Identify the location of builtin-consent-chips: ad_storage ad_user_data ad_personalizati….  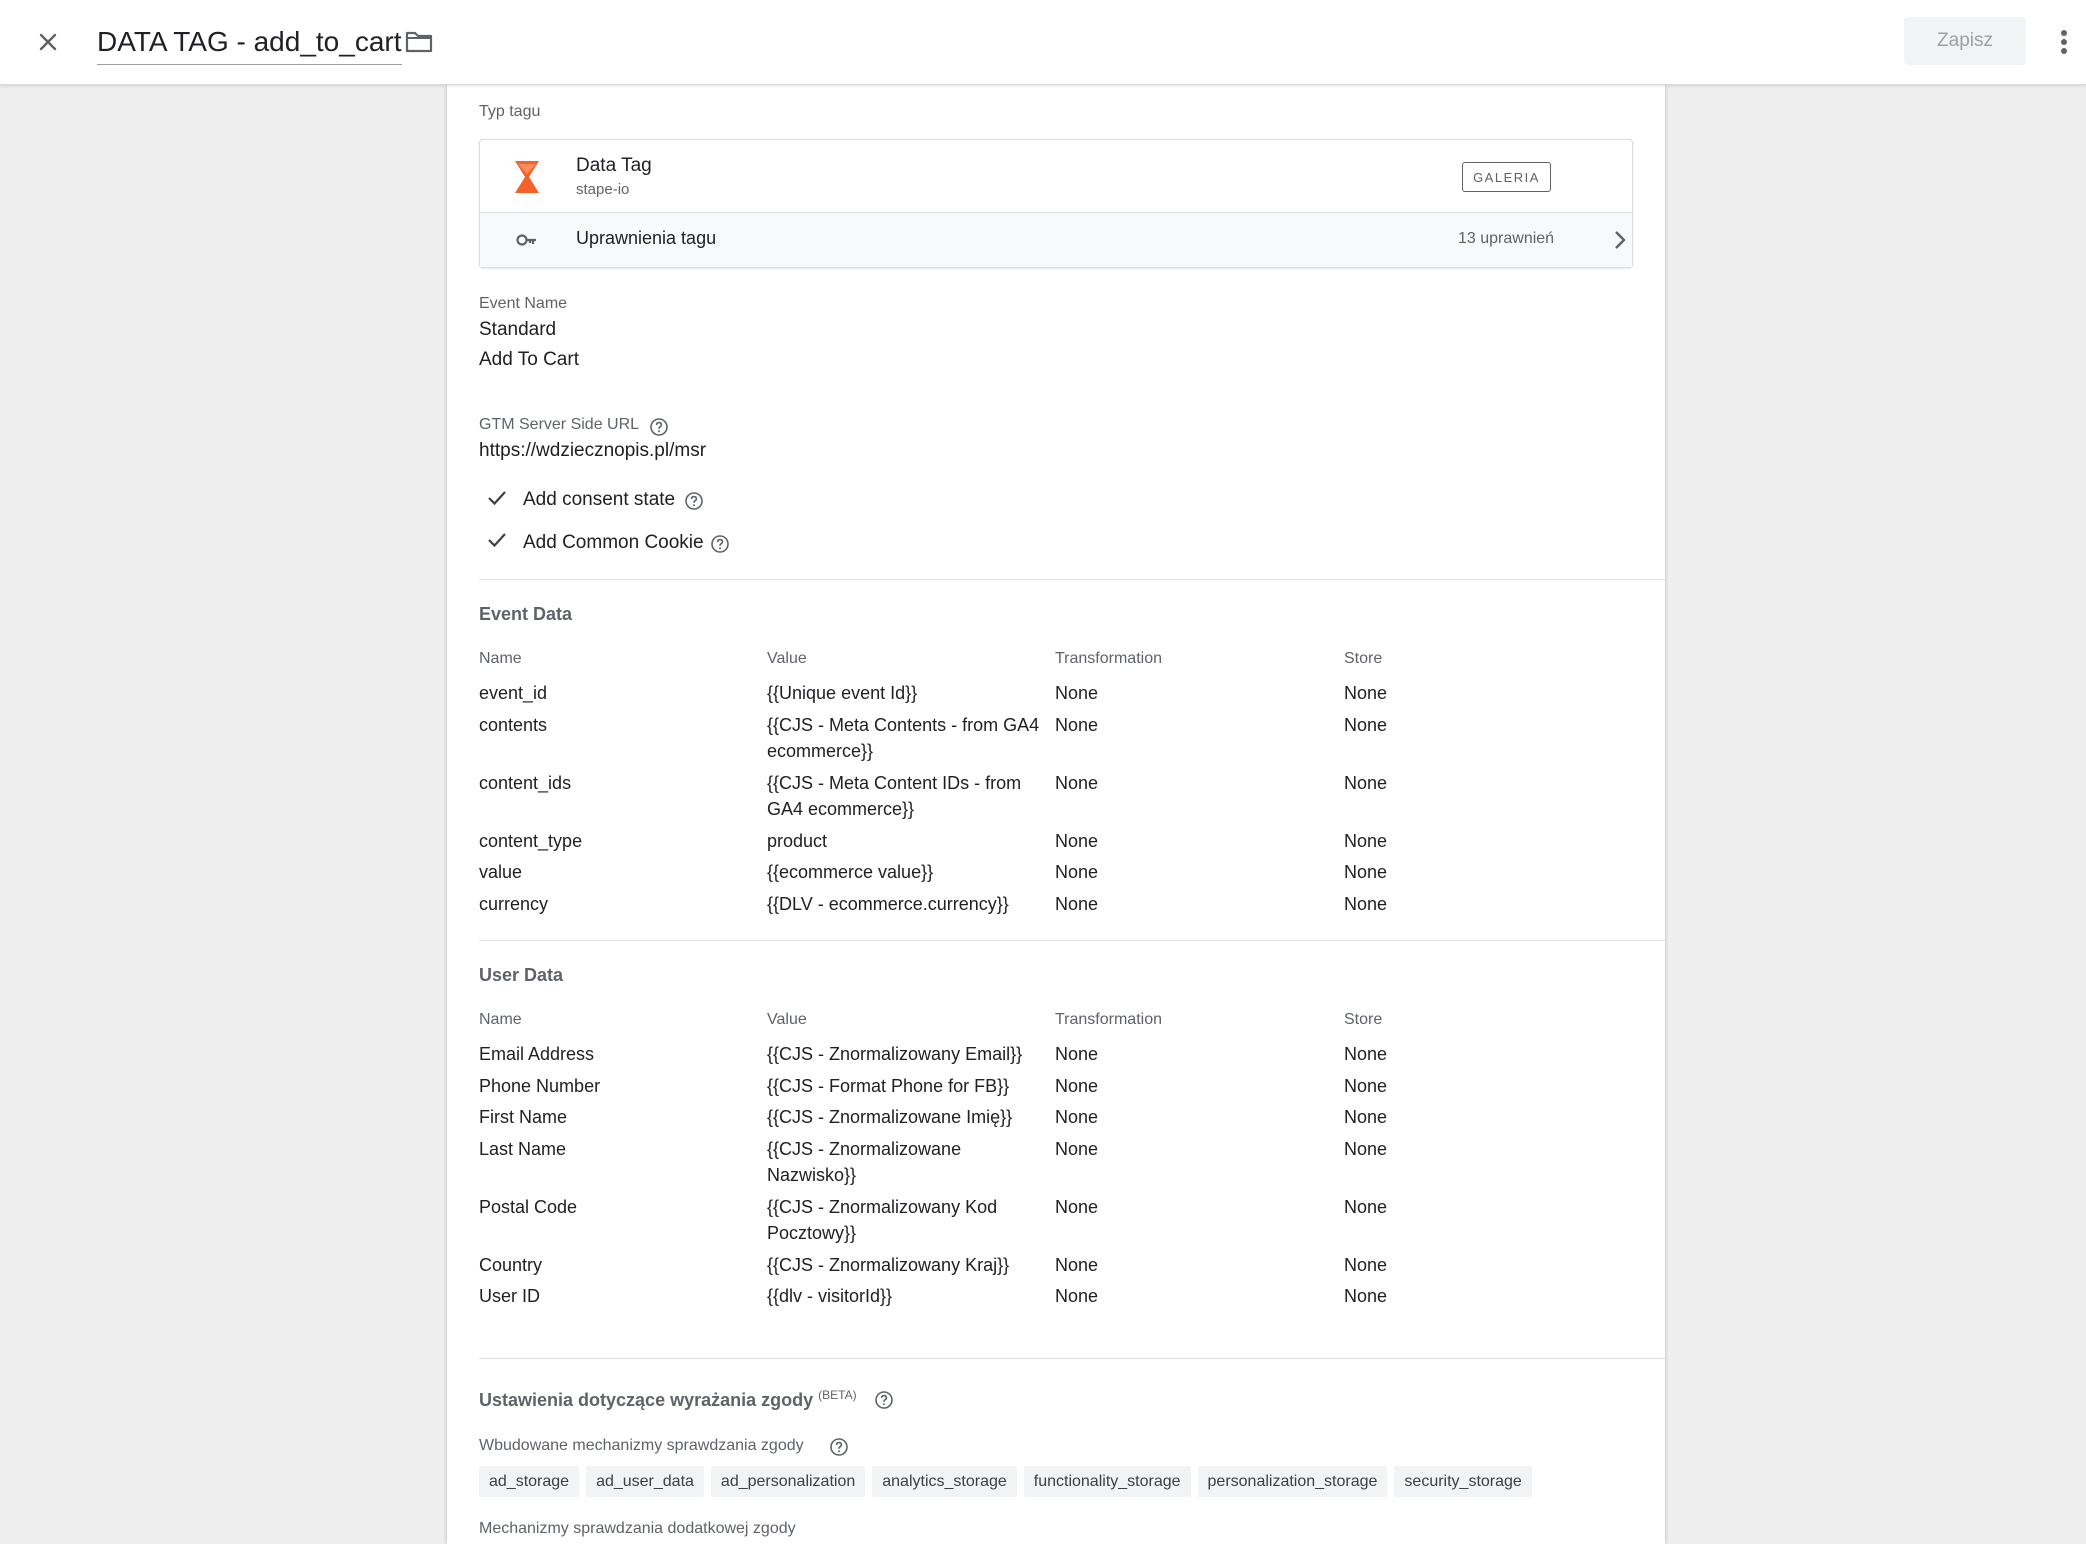
(1005, 1481).